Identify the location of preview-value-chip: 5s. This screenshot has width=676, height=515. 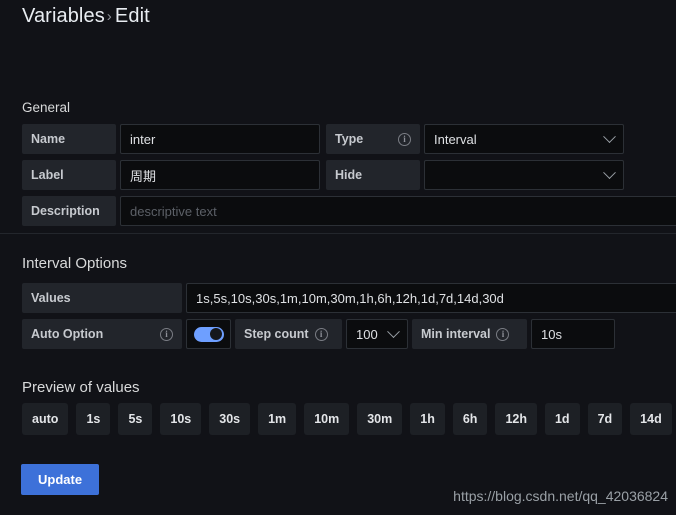
(135, 419).